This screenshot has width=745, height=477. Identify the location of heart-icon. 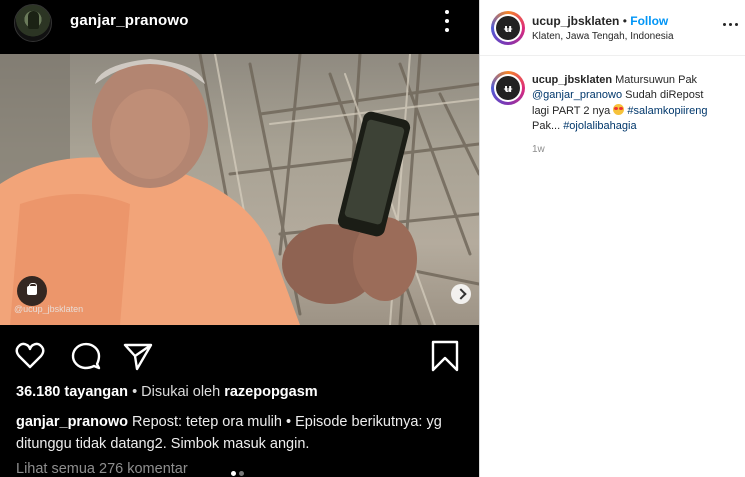
(30, 356).